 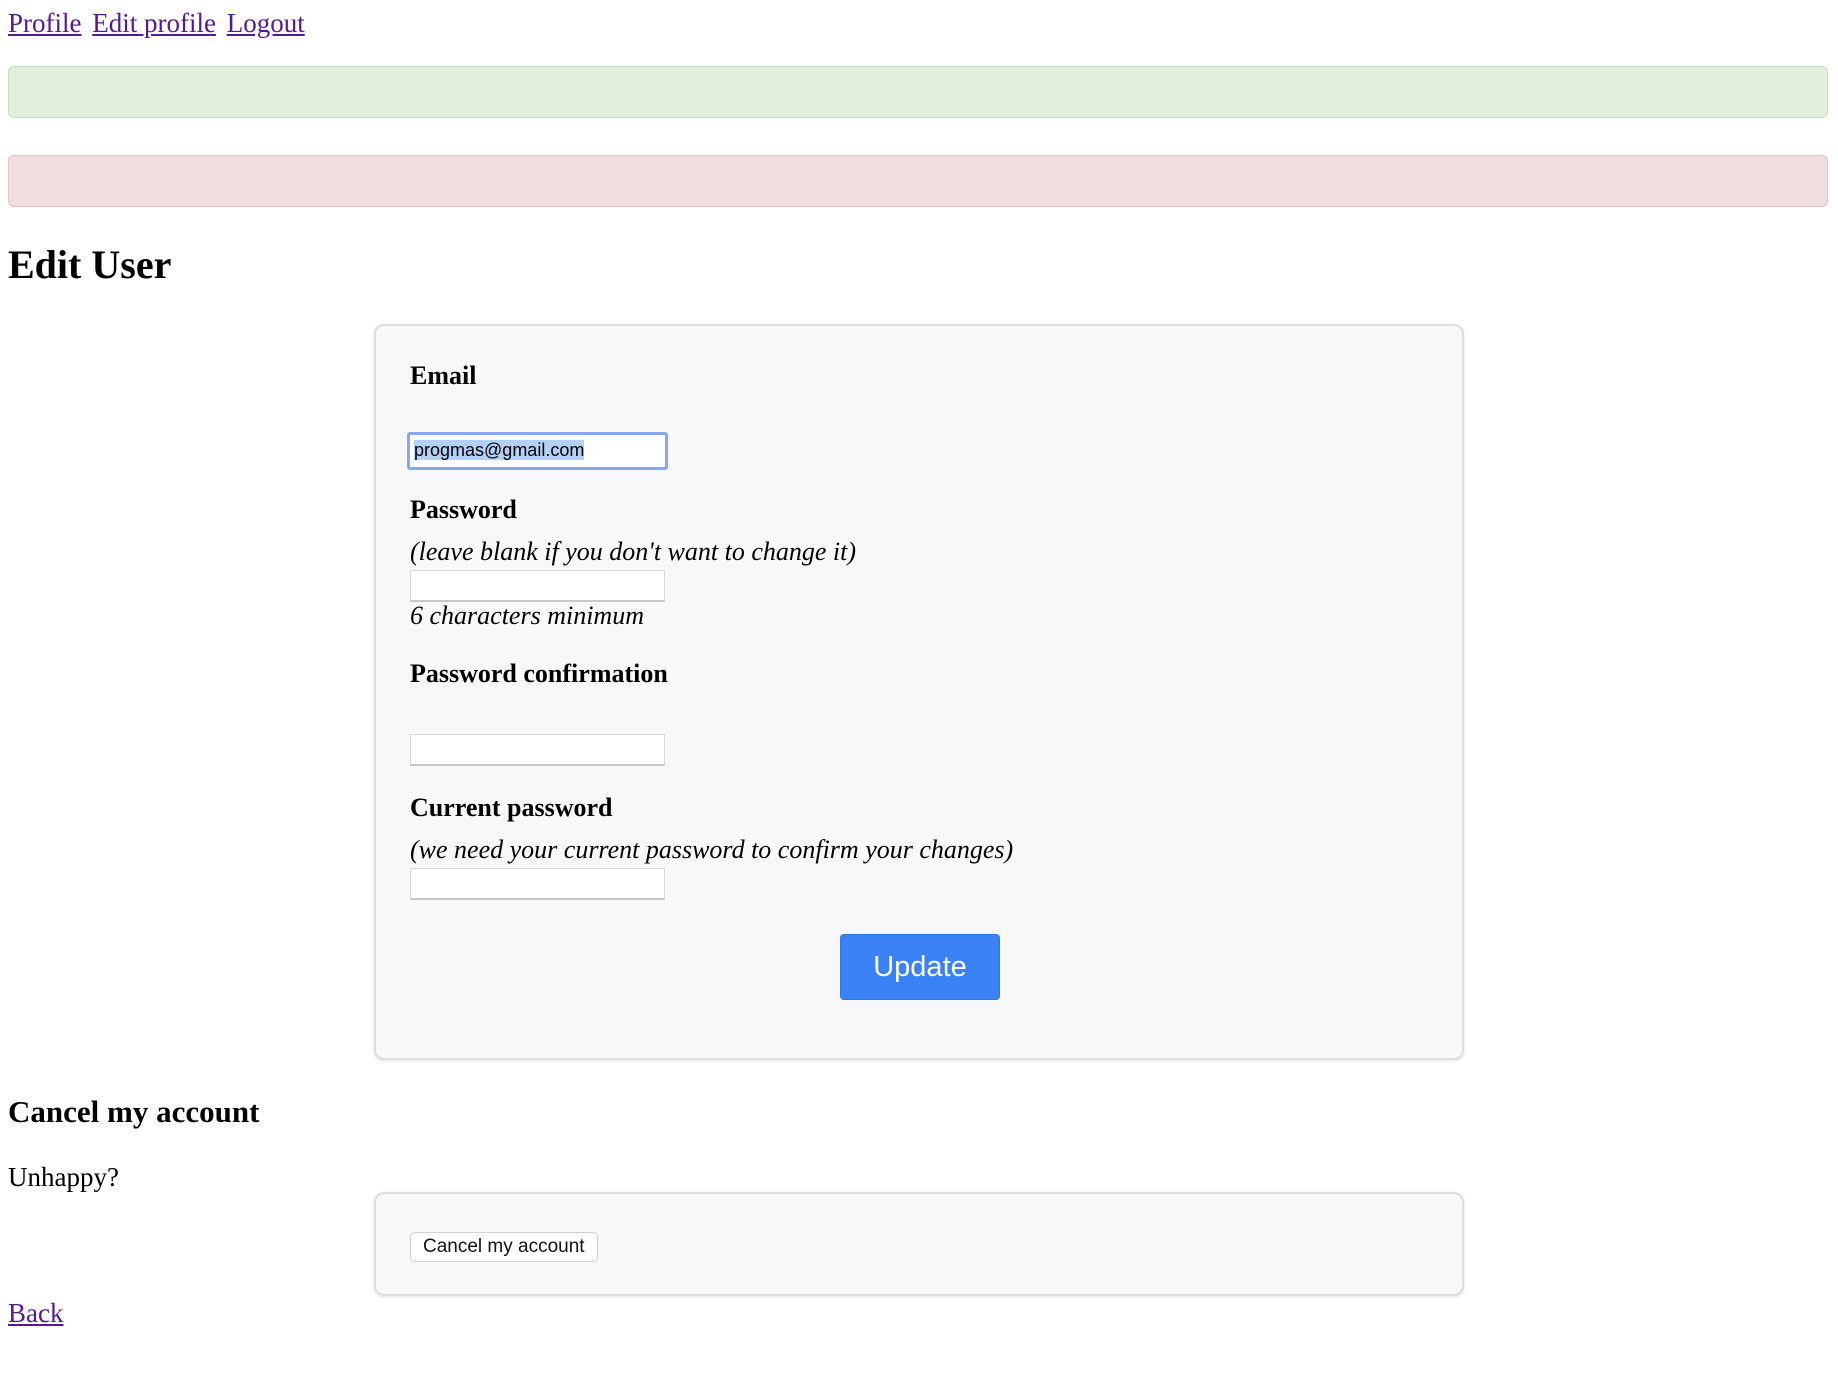 What do you see at coordinates (537, 586) in the screenshot?
I see `password-field` at bounding box center [537, 586].